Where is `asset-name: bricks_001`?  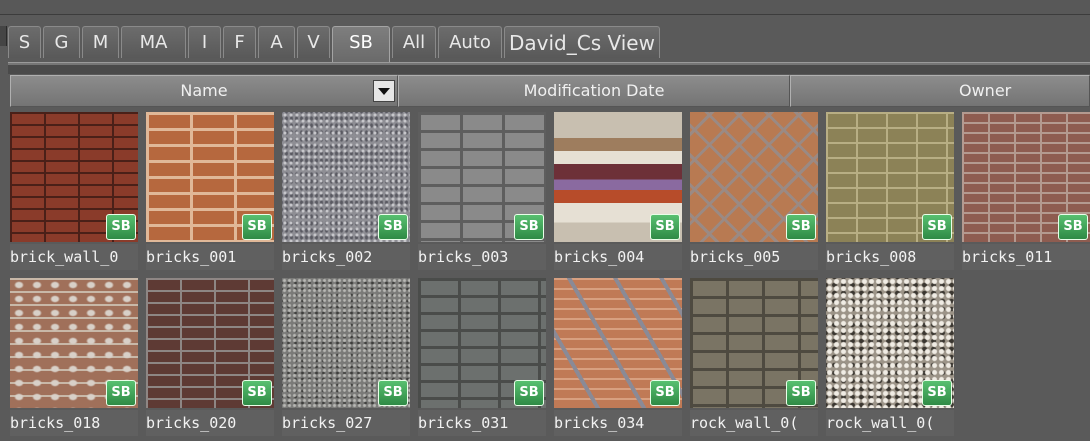
asset-name: bricks_001 is located at coordinates (210, 257).